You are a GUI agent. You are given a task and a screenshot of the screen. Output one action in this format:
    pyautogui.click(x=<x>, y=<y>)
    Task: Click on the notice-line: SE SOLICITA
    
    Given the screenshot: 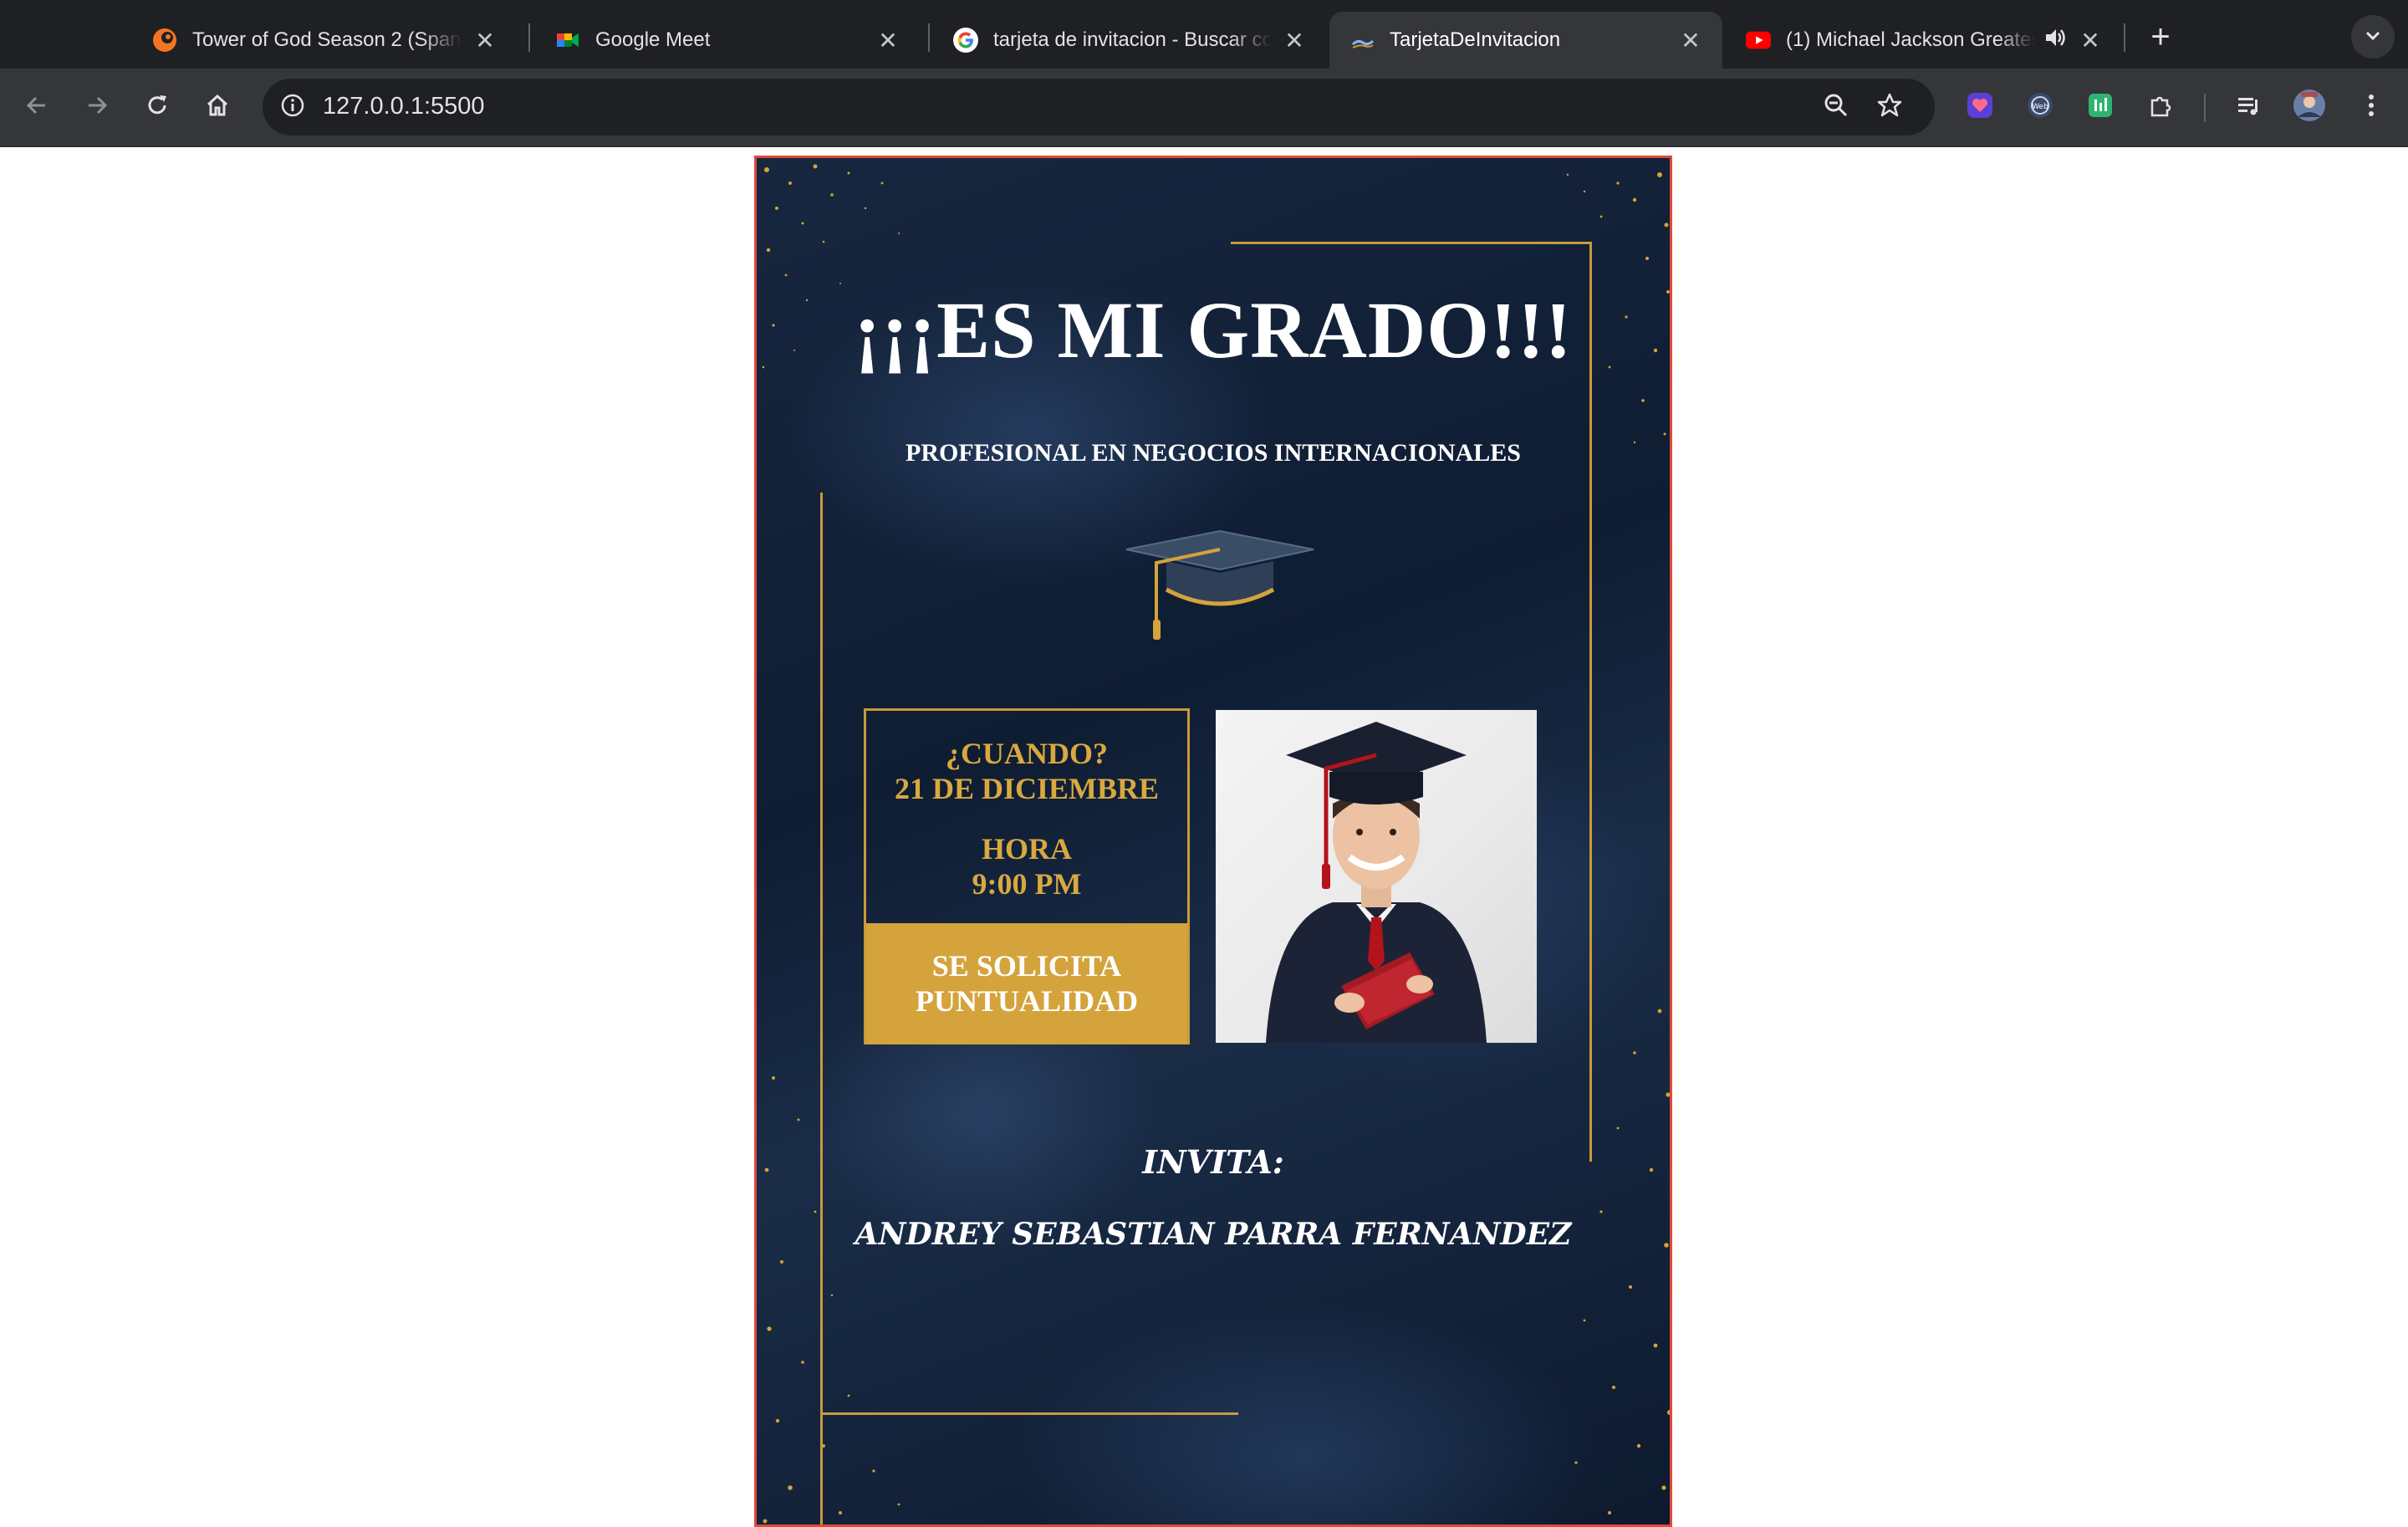 What is the action you would take?
    pyautogui.click(x=1026, y=966)
    